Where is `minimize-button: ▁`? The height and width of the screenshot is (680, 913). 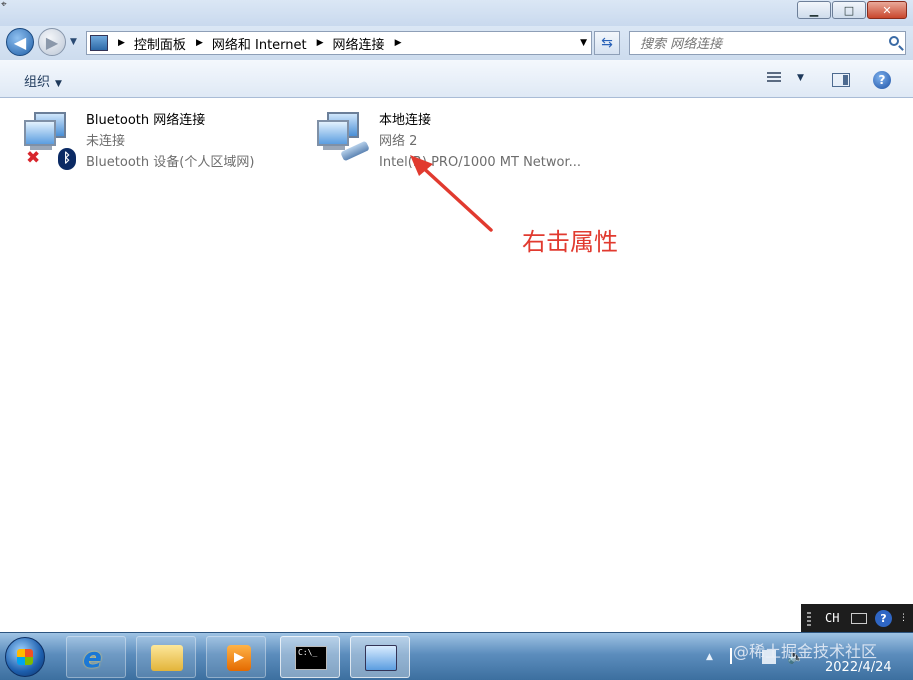
minimize-button: ▁ is located at coordinates (814, 10).